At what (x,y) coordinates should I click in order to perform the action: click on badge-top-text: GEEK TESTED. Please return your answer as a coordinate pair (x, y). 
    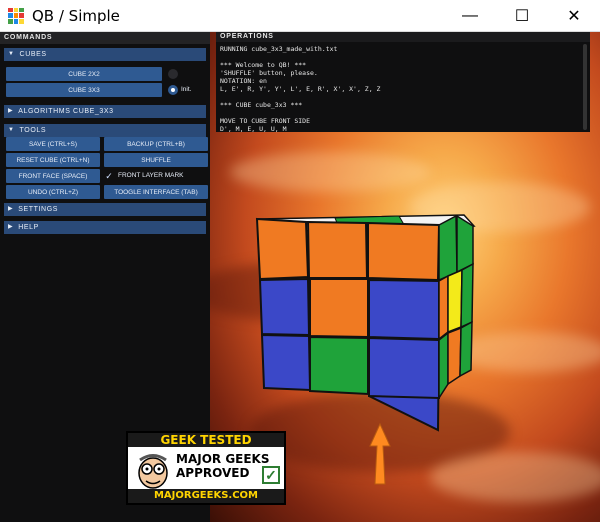
    Looking at the image, I should click on (206, 440).